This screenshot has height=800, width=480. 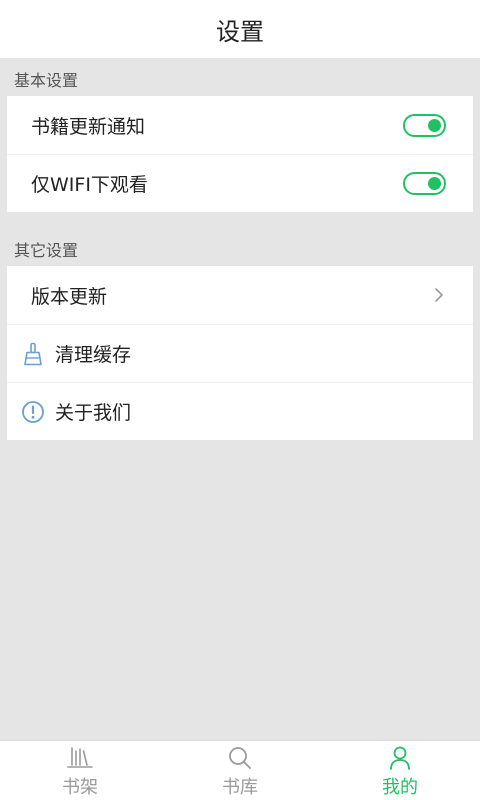 I want to click on book-update-notify-toggle, so click(x=424, y=125).